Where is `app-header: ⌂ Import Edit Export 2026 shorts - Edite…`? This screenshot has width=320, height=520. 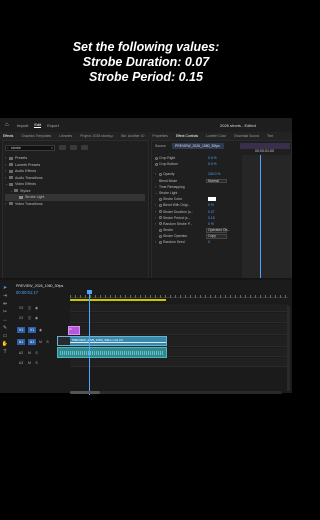
app-header: ⌂ Import Edit Export 2026 shorts - Edite… is located at coordinates (146, 125).